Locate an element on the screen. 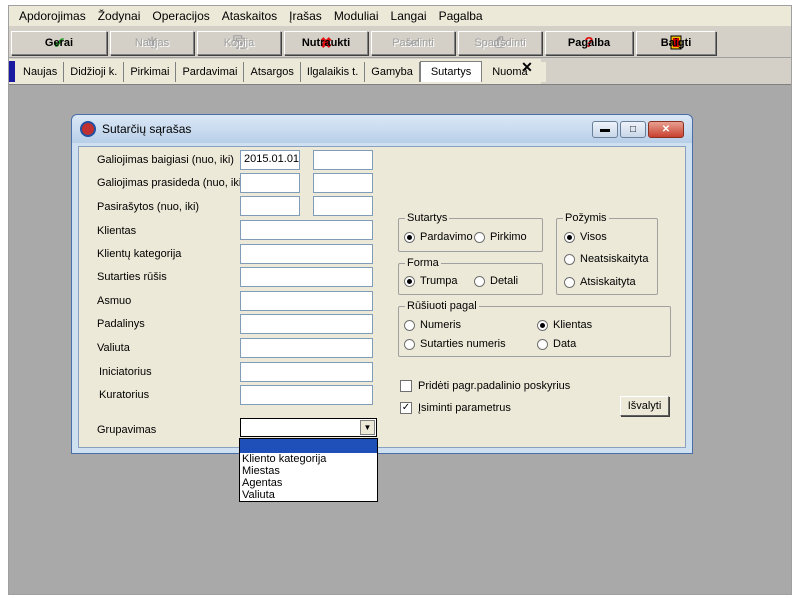 This screenshot has height=600, width=800. ok-button: ✔ Gerai is located at coordinates (59, 42).